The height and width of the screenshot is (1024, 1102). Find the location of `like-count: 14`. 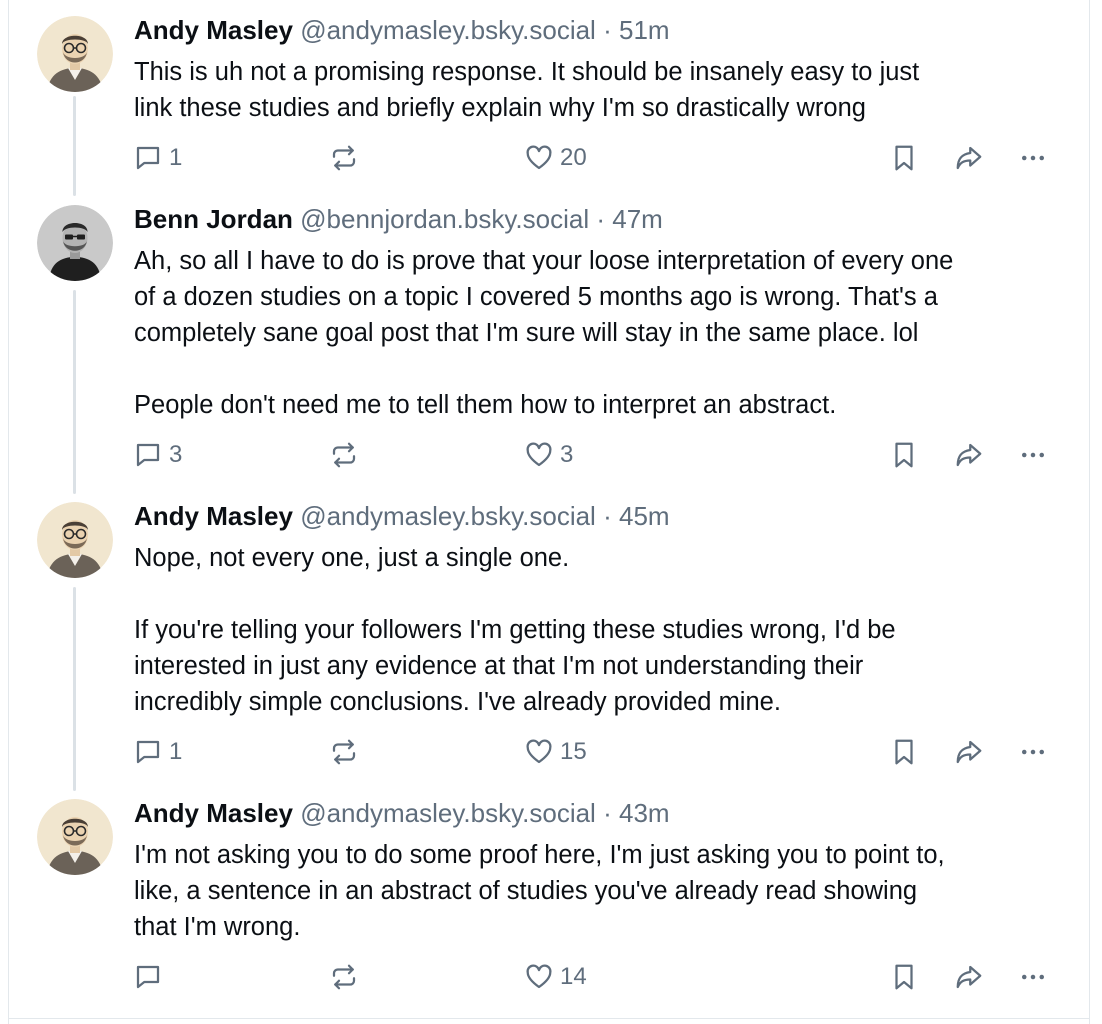

like-count: 14 is located at coordinates (573, 976).